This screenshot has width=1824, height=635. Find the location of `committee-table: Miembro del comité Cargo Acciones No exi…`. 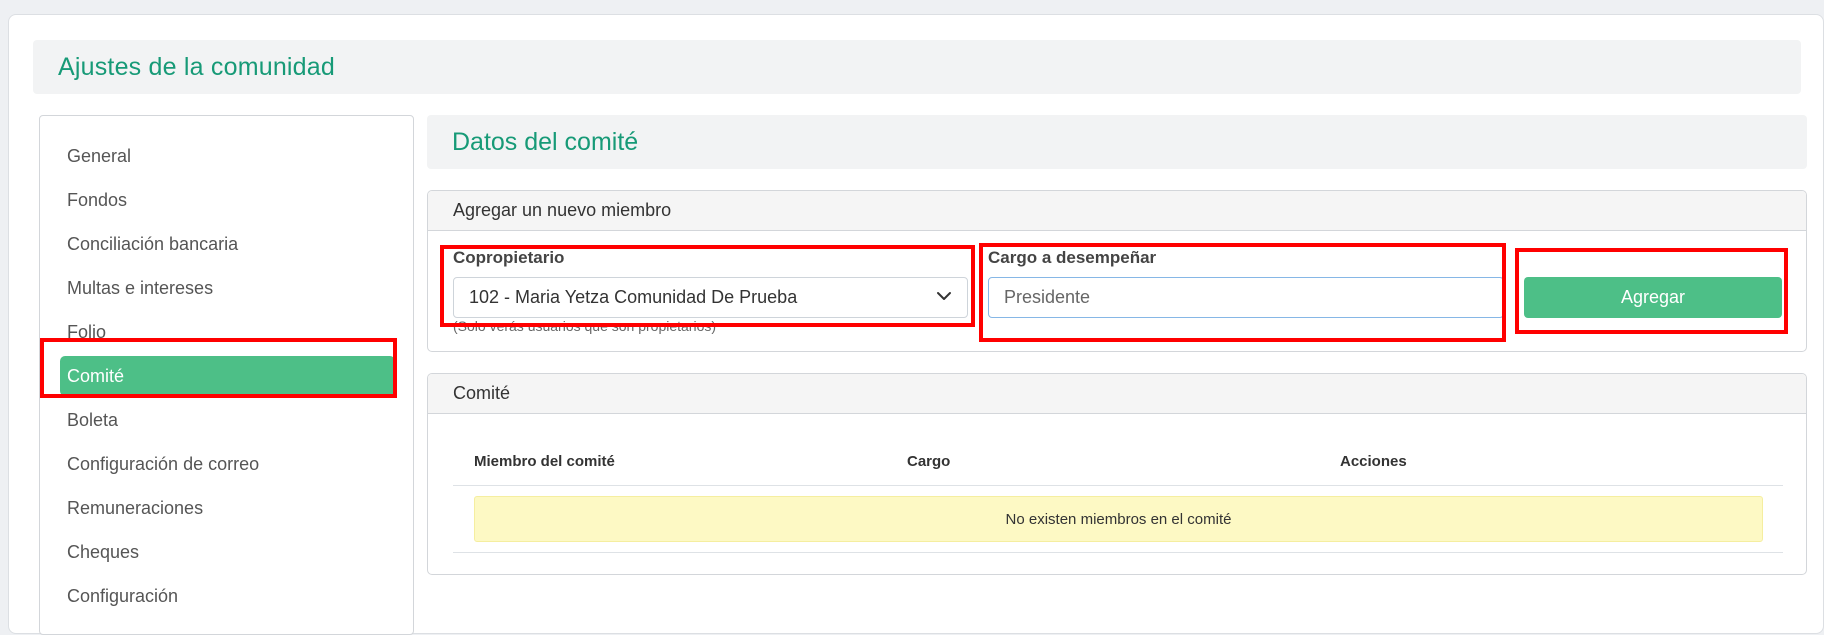

committee-table: Miembro del comité Cargo Acciones No exi… is located at coordinates (1118, 495).